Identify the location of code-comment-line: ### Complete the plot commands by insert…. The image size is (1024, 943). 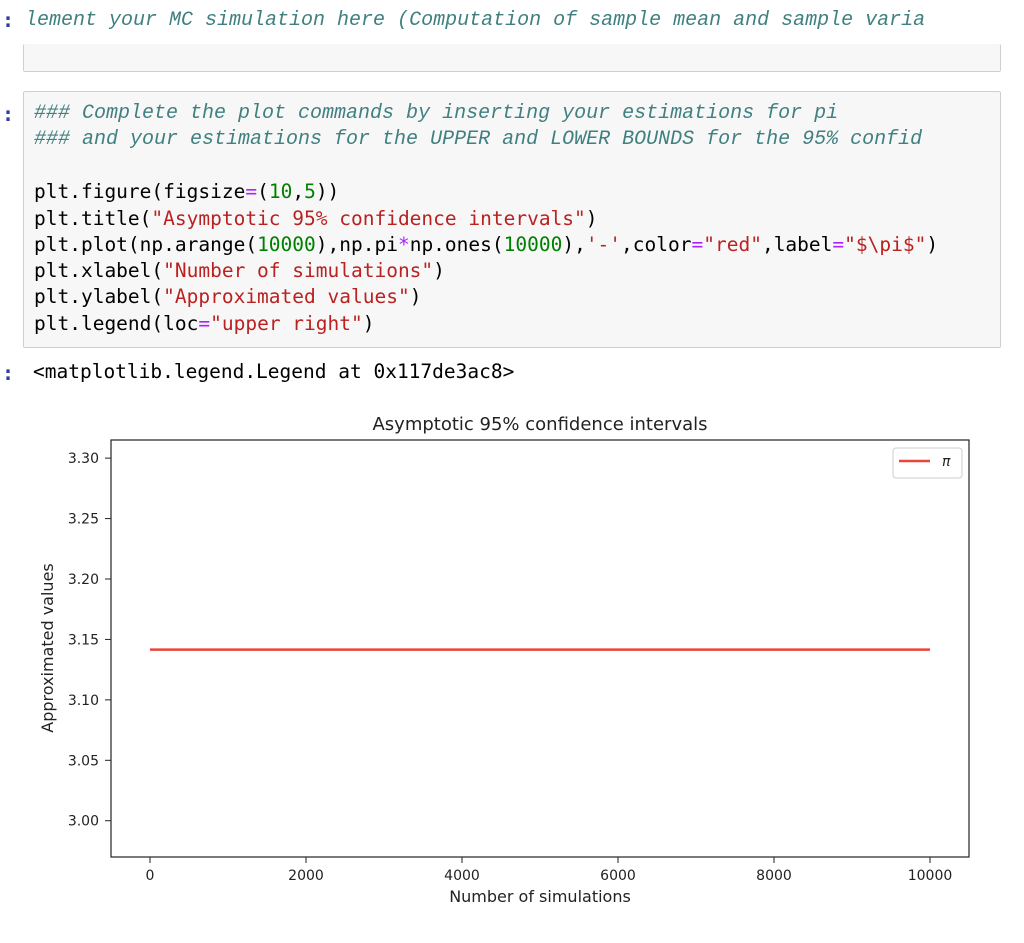
(436, 113).